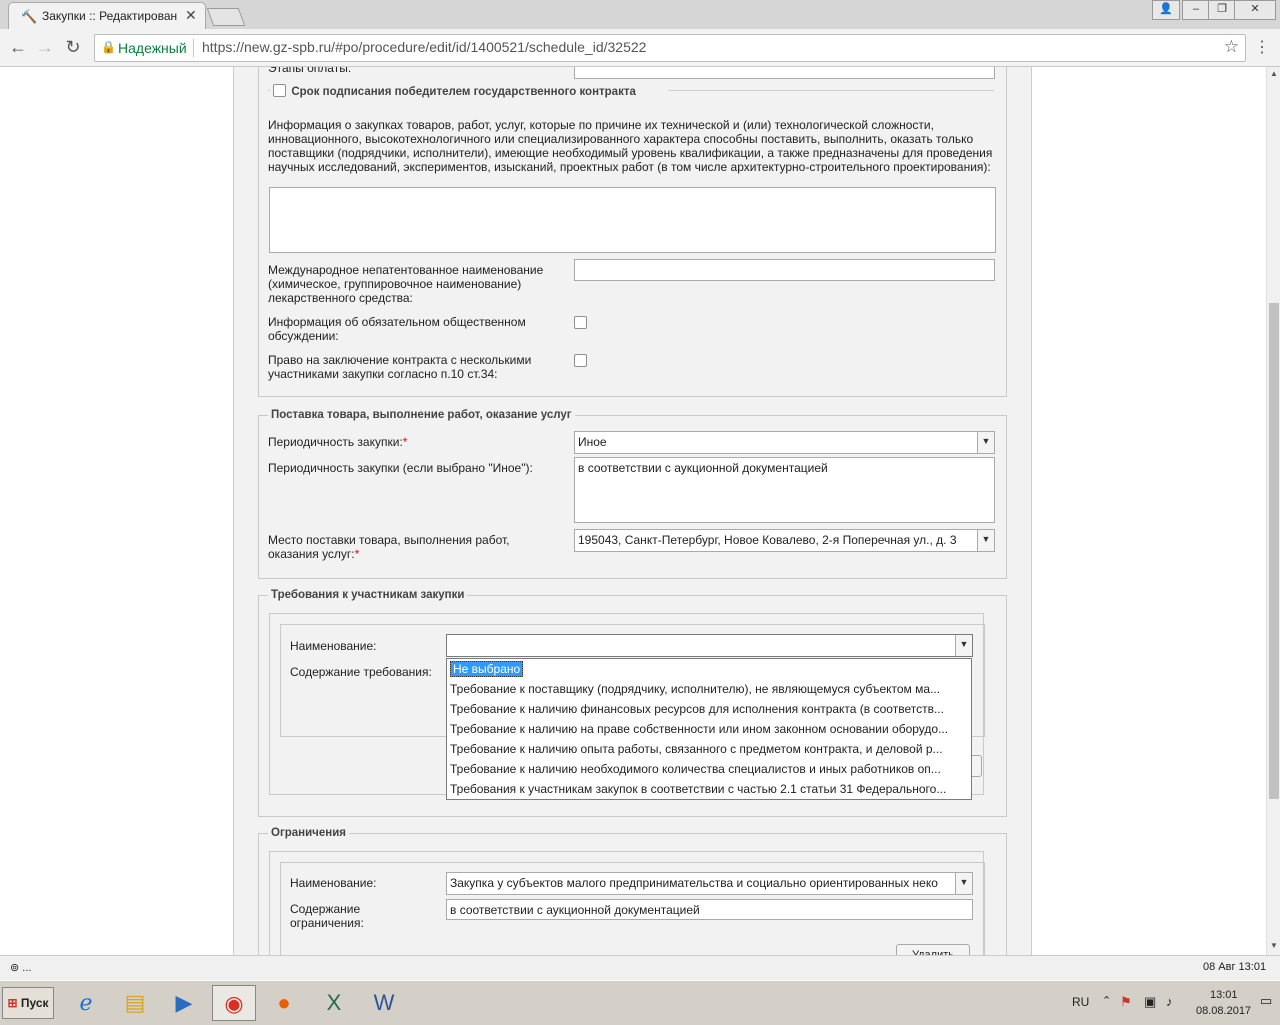 The width and height of the screenshot is (1280, 1025). What do you see at coordinates (1274, 73) in the screenshot?
I see `scroll-up-icon: ▲` at bounding box center [1274, 73].